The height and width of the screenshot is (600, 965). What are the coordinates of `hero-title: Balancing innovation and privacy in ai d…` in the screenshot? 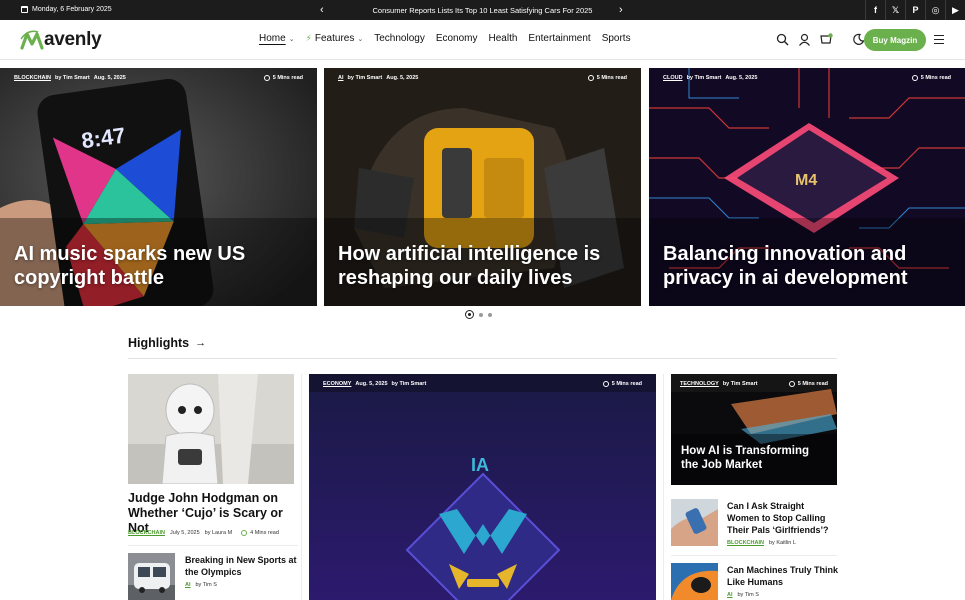 It's located at (809, 266).